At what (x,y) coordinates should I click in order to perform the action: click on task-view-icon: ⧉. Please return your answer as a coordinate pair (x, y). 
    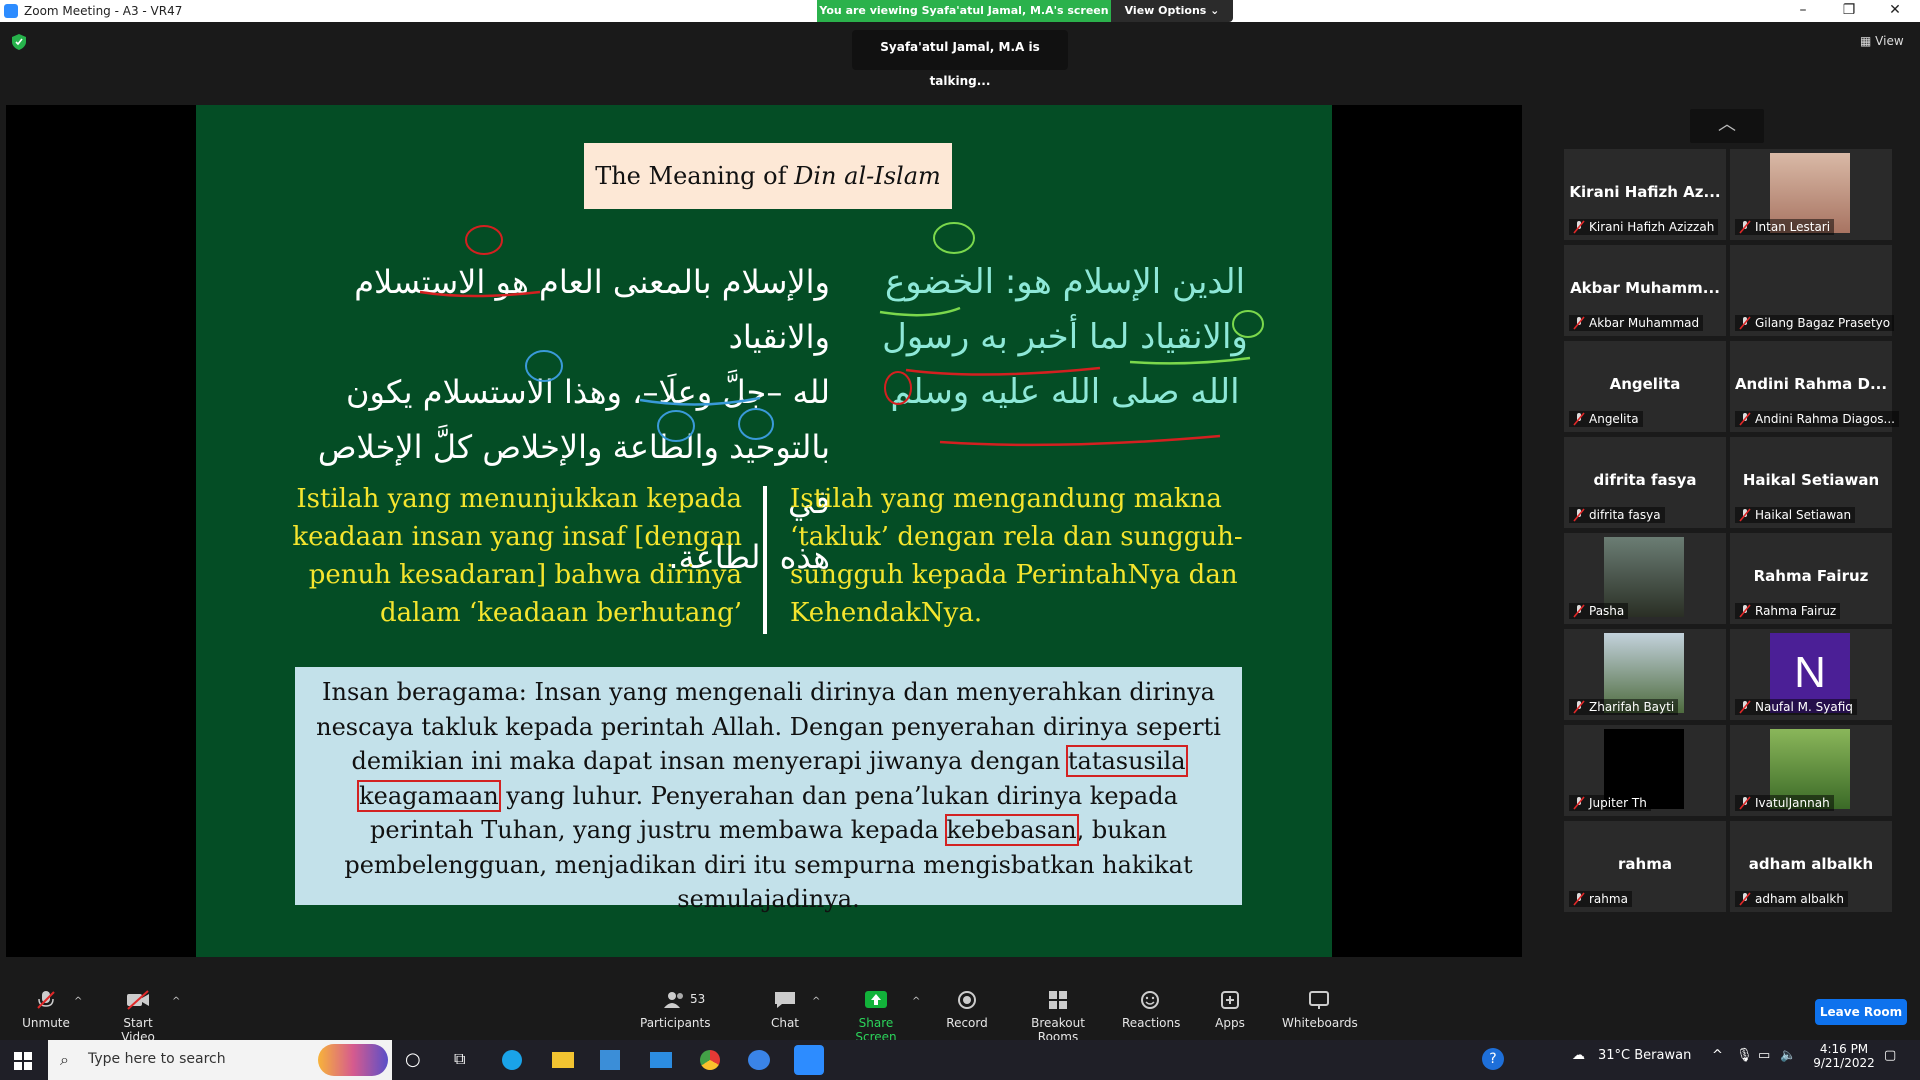
    Looking at the image, I should click on (459, 1059).